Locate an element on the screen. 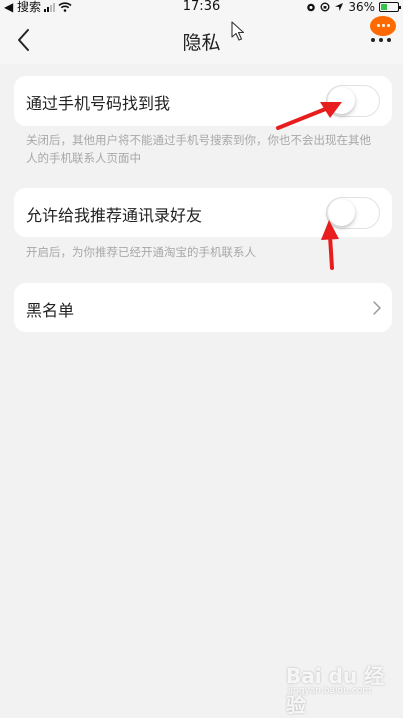 This screenshot has width=403, height=718. rotation-lock-icon is located at coordinates (325, 7).